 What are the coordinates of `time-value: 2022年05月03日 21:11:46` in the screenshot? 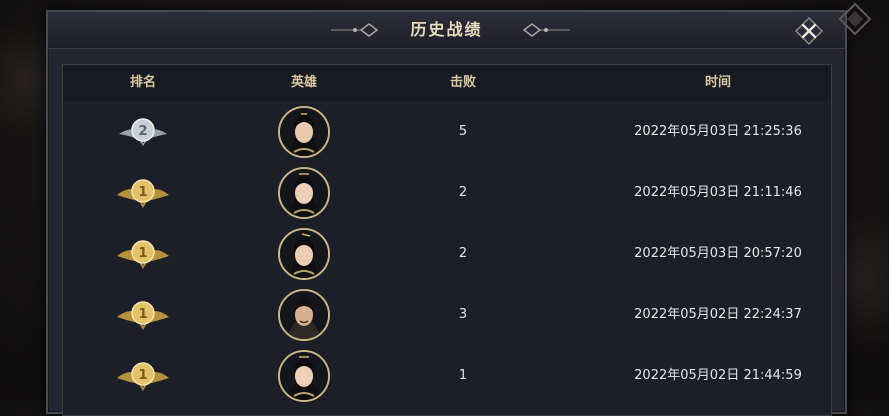 It's located at (718, 192).